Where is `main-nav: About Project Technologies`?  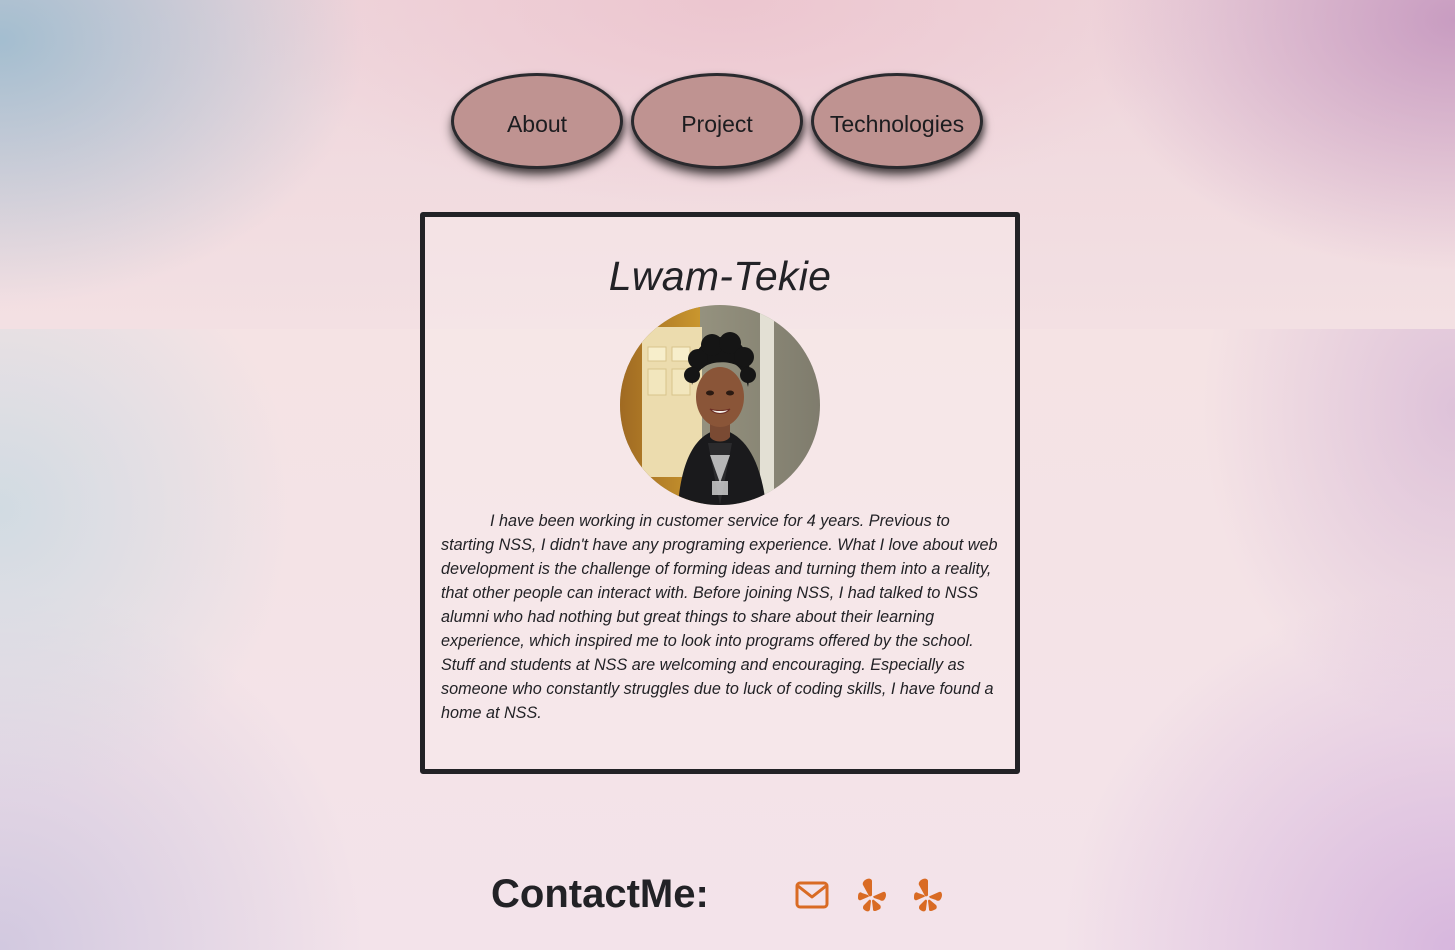 main-nav: About Project Technologies is located at coordinates (719, 125).